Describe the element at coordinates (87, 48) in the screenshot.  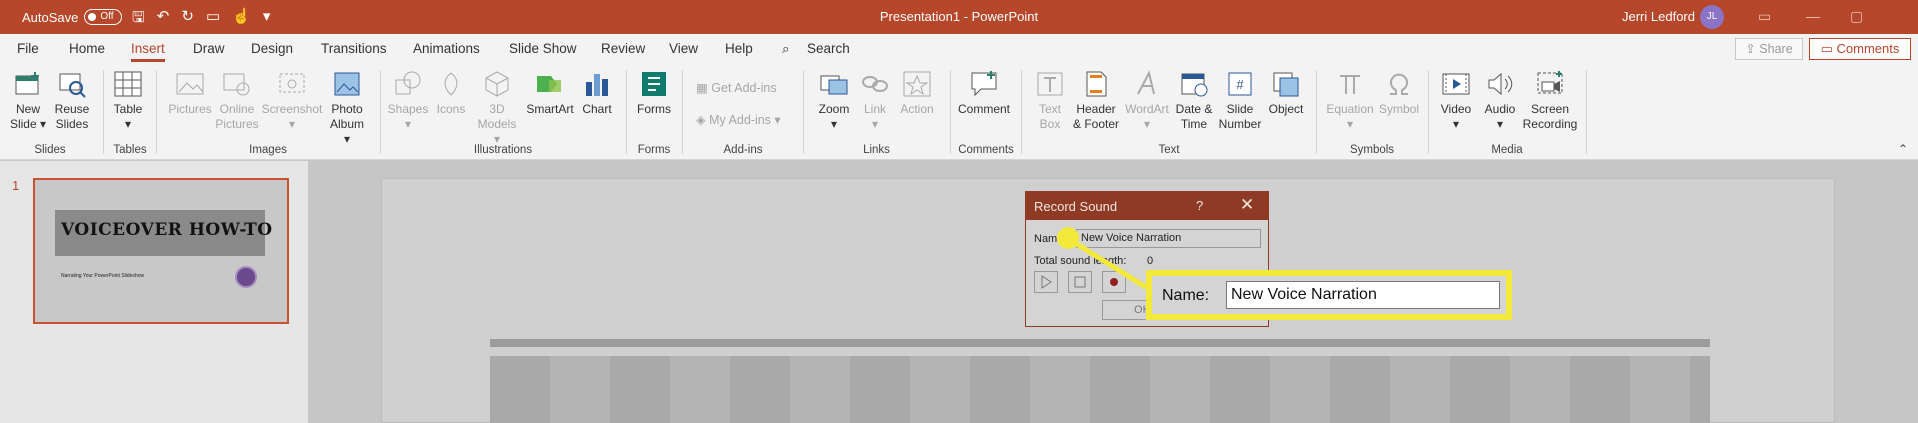
I see `tab-home: Home` at that location.